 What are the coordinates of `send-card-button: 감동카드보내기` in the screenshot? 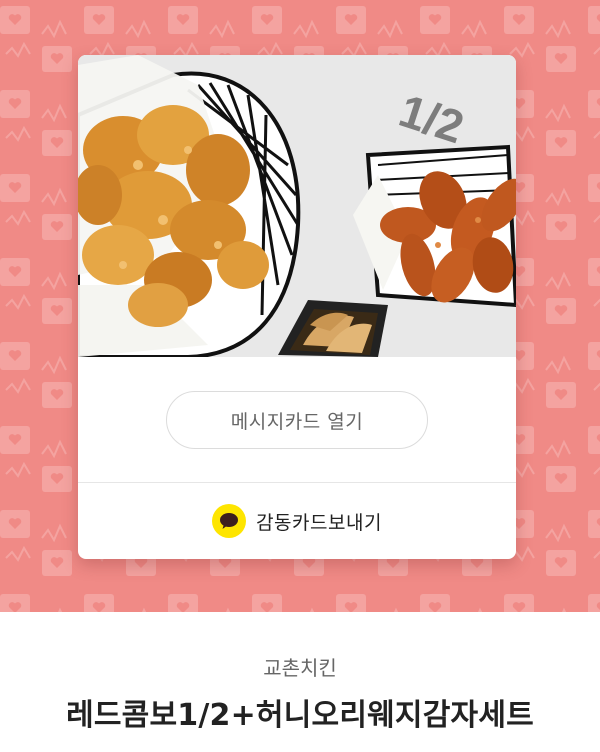 It's located at (297, 521).